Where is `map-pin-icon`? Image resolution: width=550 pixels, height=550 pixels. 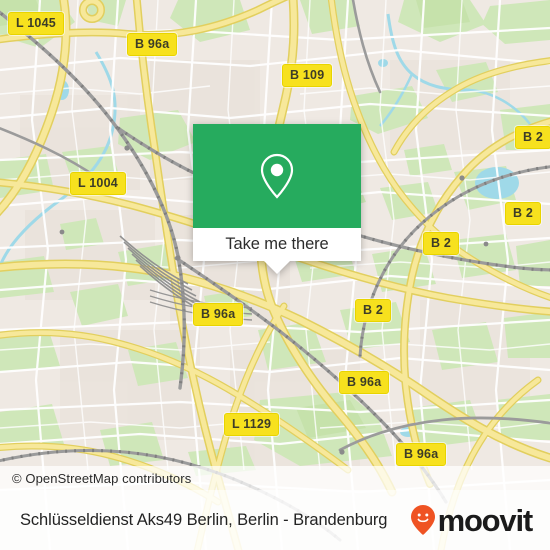 map-pin-icon is located at coordinates (277, 176).